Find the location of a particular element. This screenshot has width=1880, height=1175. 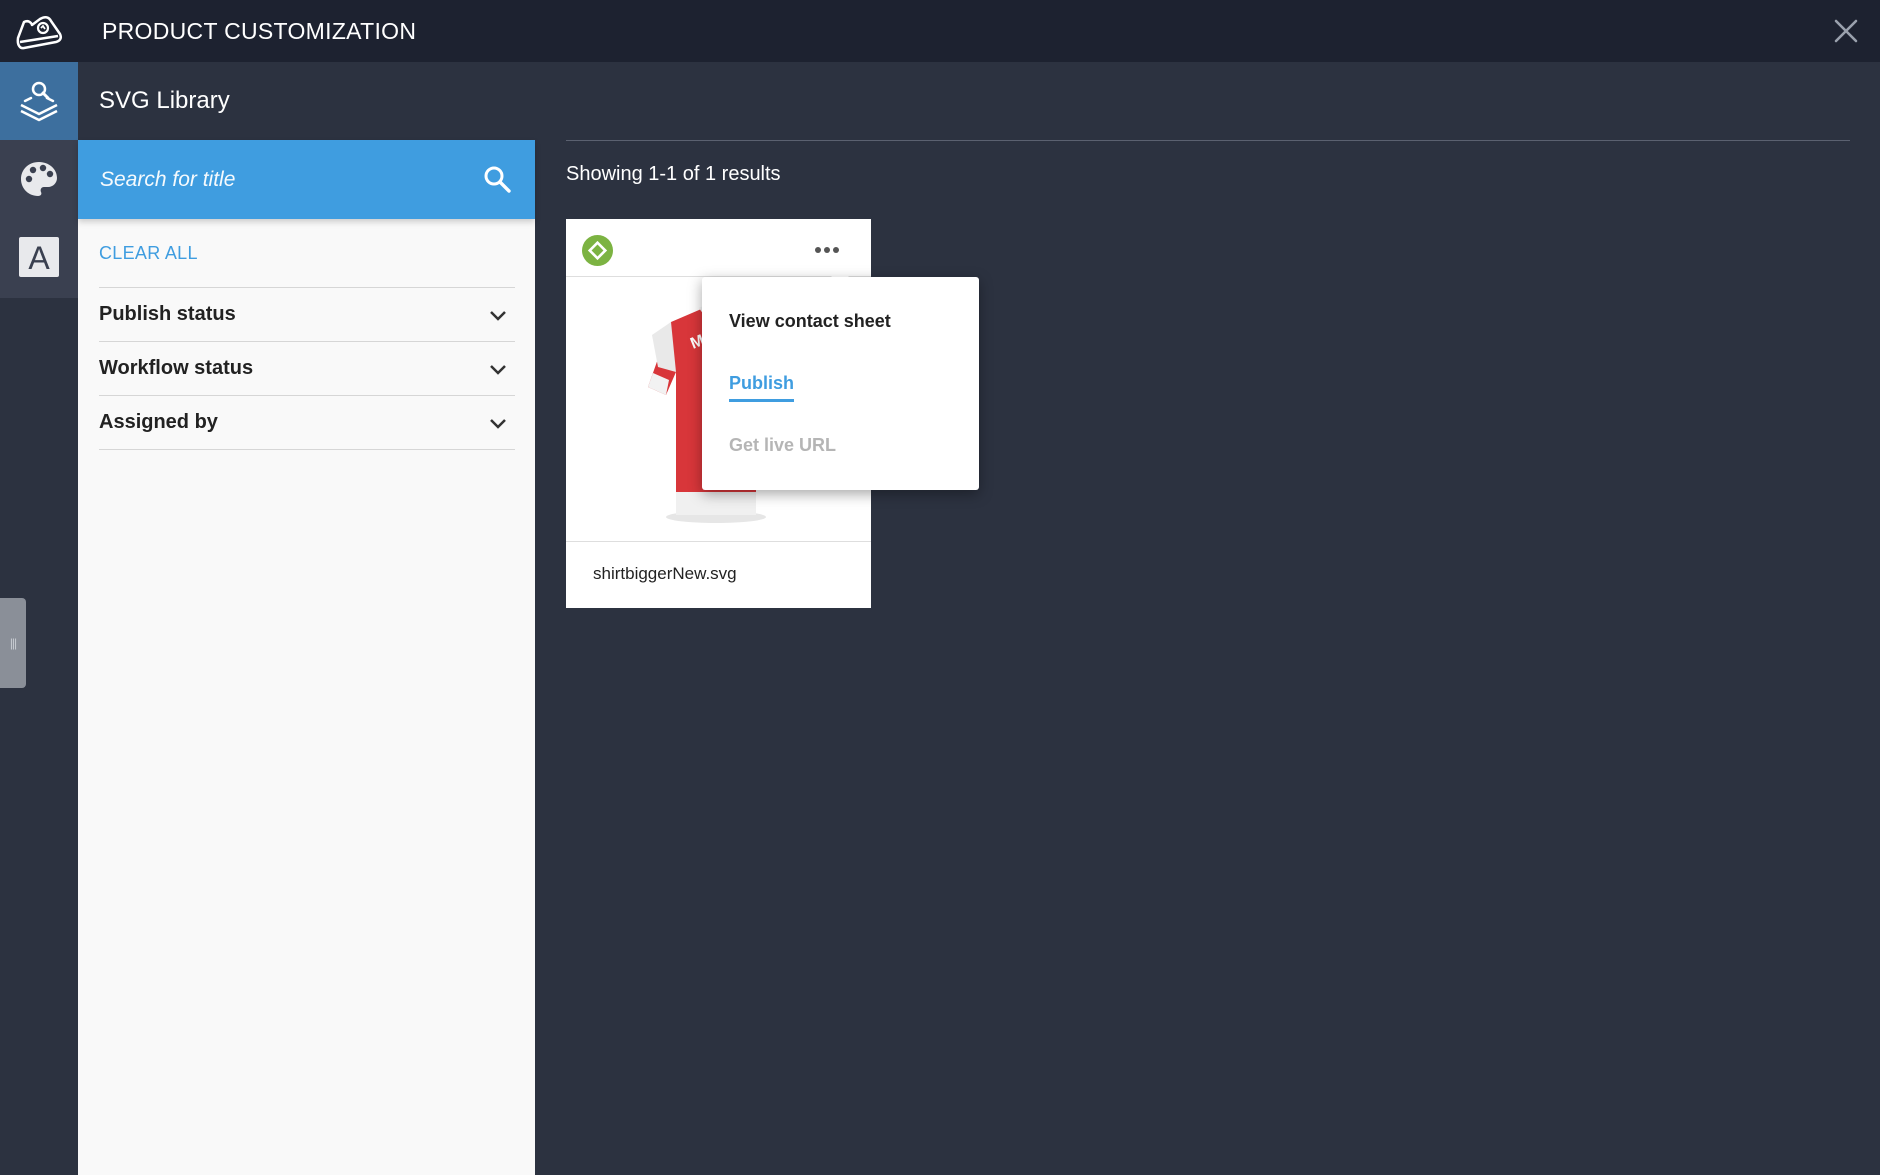

more-options-icon is located at coordinates (827, 250).